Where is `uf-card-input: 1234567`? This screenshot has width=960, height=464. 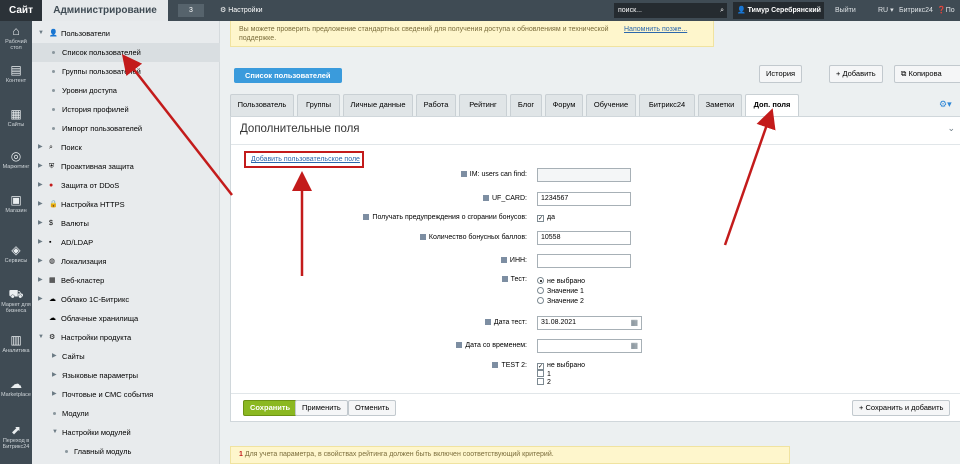
uf-card-input: 1234567 is located at coordinates (584, 199).